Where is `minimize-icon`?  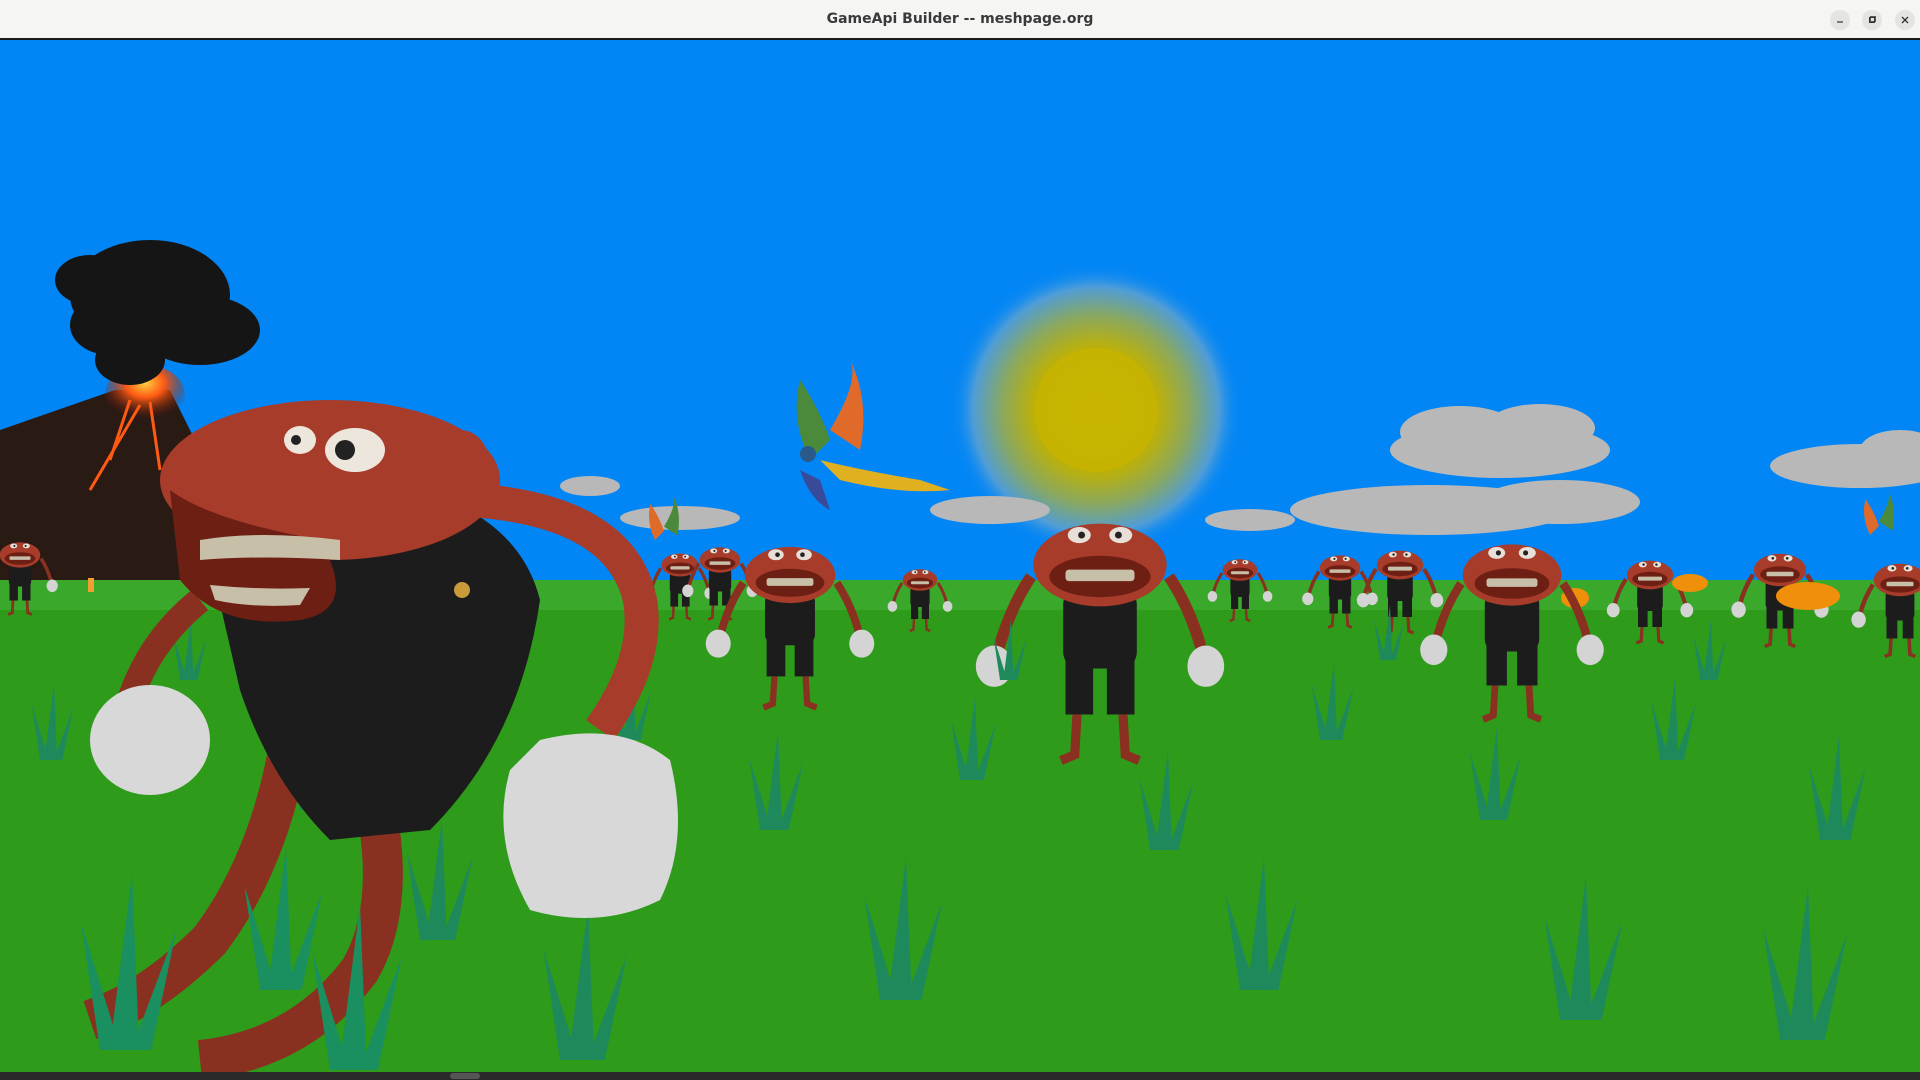 minimize-icon is located at coordinates (1840, 22).